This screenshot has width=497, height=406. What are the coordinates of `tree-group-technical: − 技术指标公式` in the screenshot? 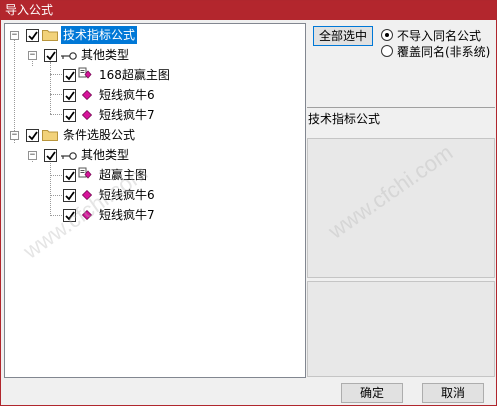 It's located at (155, 35).